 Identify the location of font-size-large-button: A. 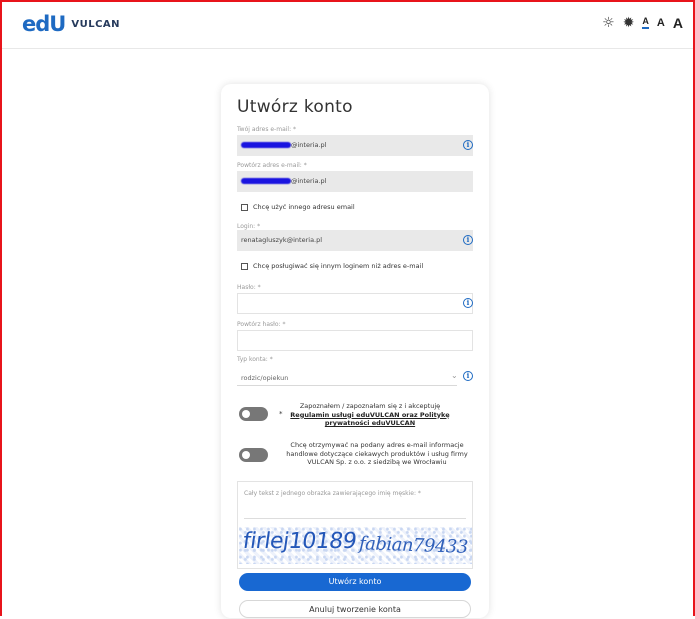
(678, 23).